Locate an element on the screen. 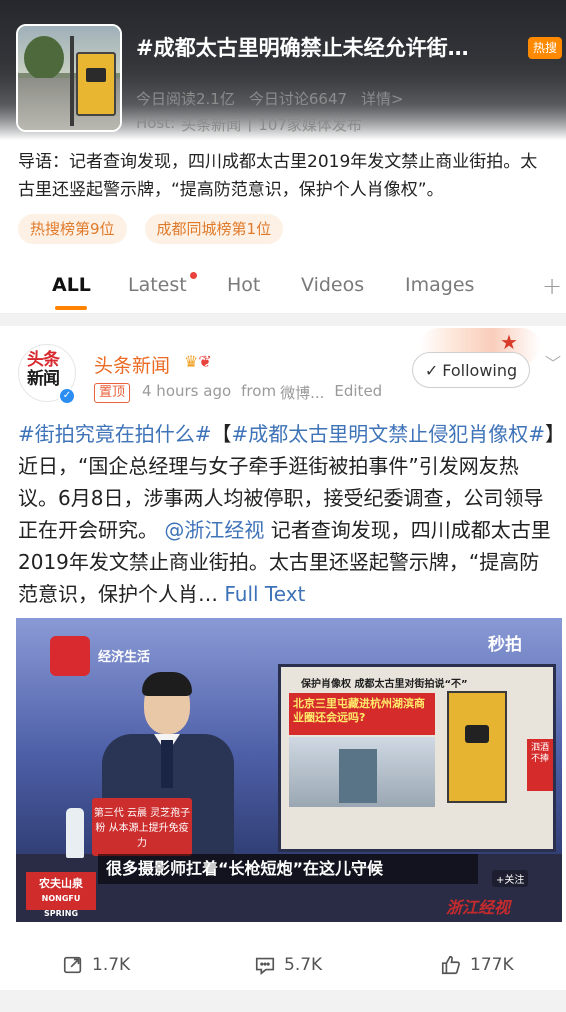  chevron-down-icon: ﹀ is located at coordinates (553, 362).